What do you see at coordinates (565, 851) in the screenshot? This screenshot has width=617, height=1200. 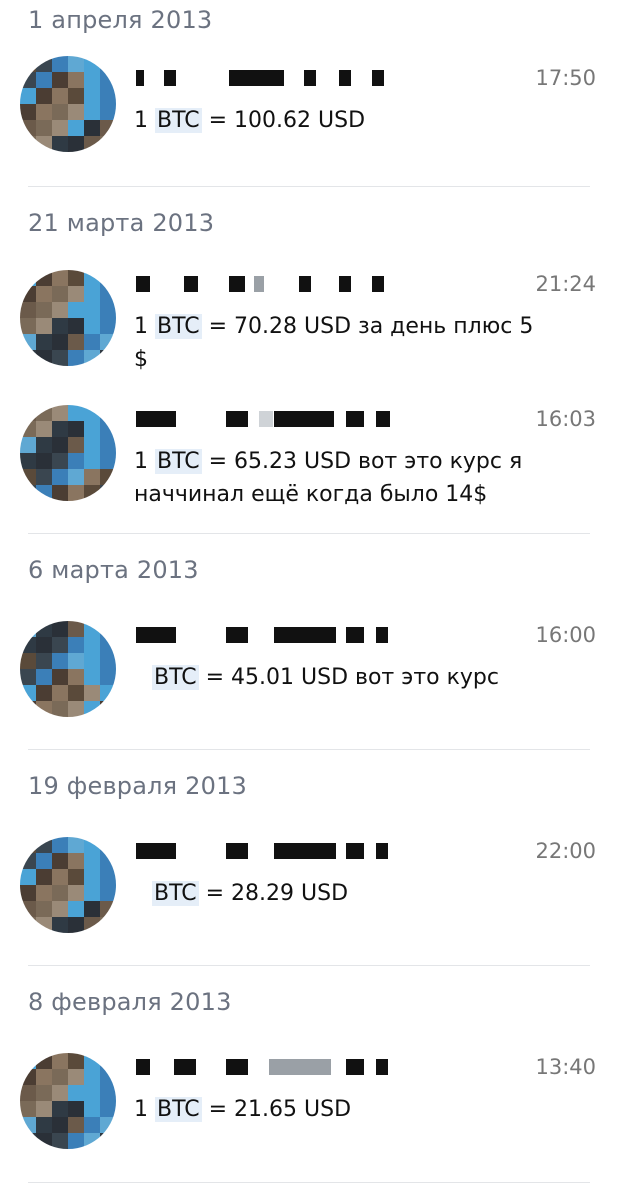 I see `message-time: 22:00` at bounding box center [565, 851].